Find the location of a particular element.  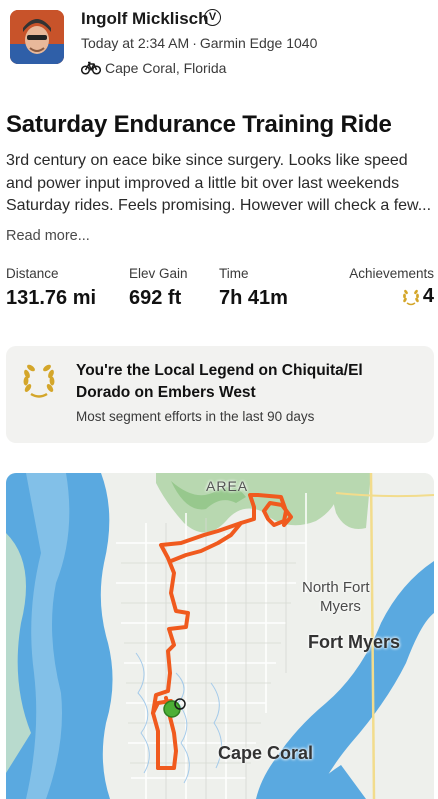

athlete-name: Ingolf Micklisch is located at coordinates (145, 19).